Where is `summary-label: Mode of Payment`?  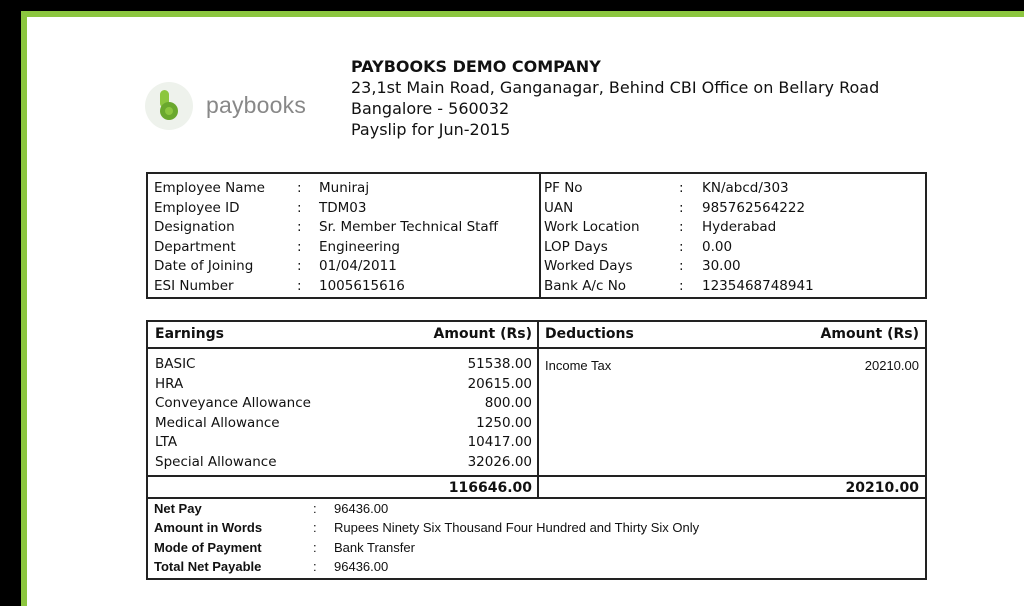
summary-label: Mode of Payment is located at coordinates (208, 547).